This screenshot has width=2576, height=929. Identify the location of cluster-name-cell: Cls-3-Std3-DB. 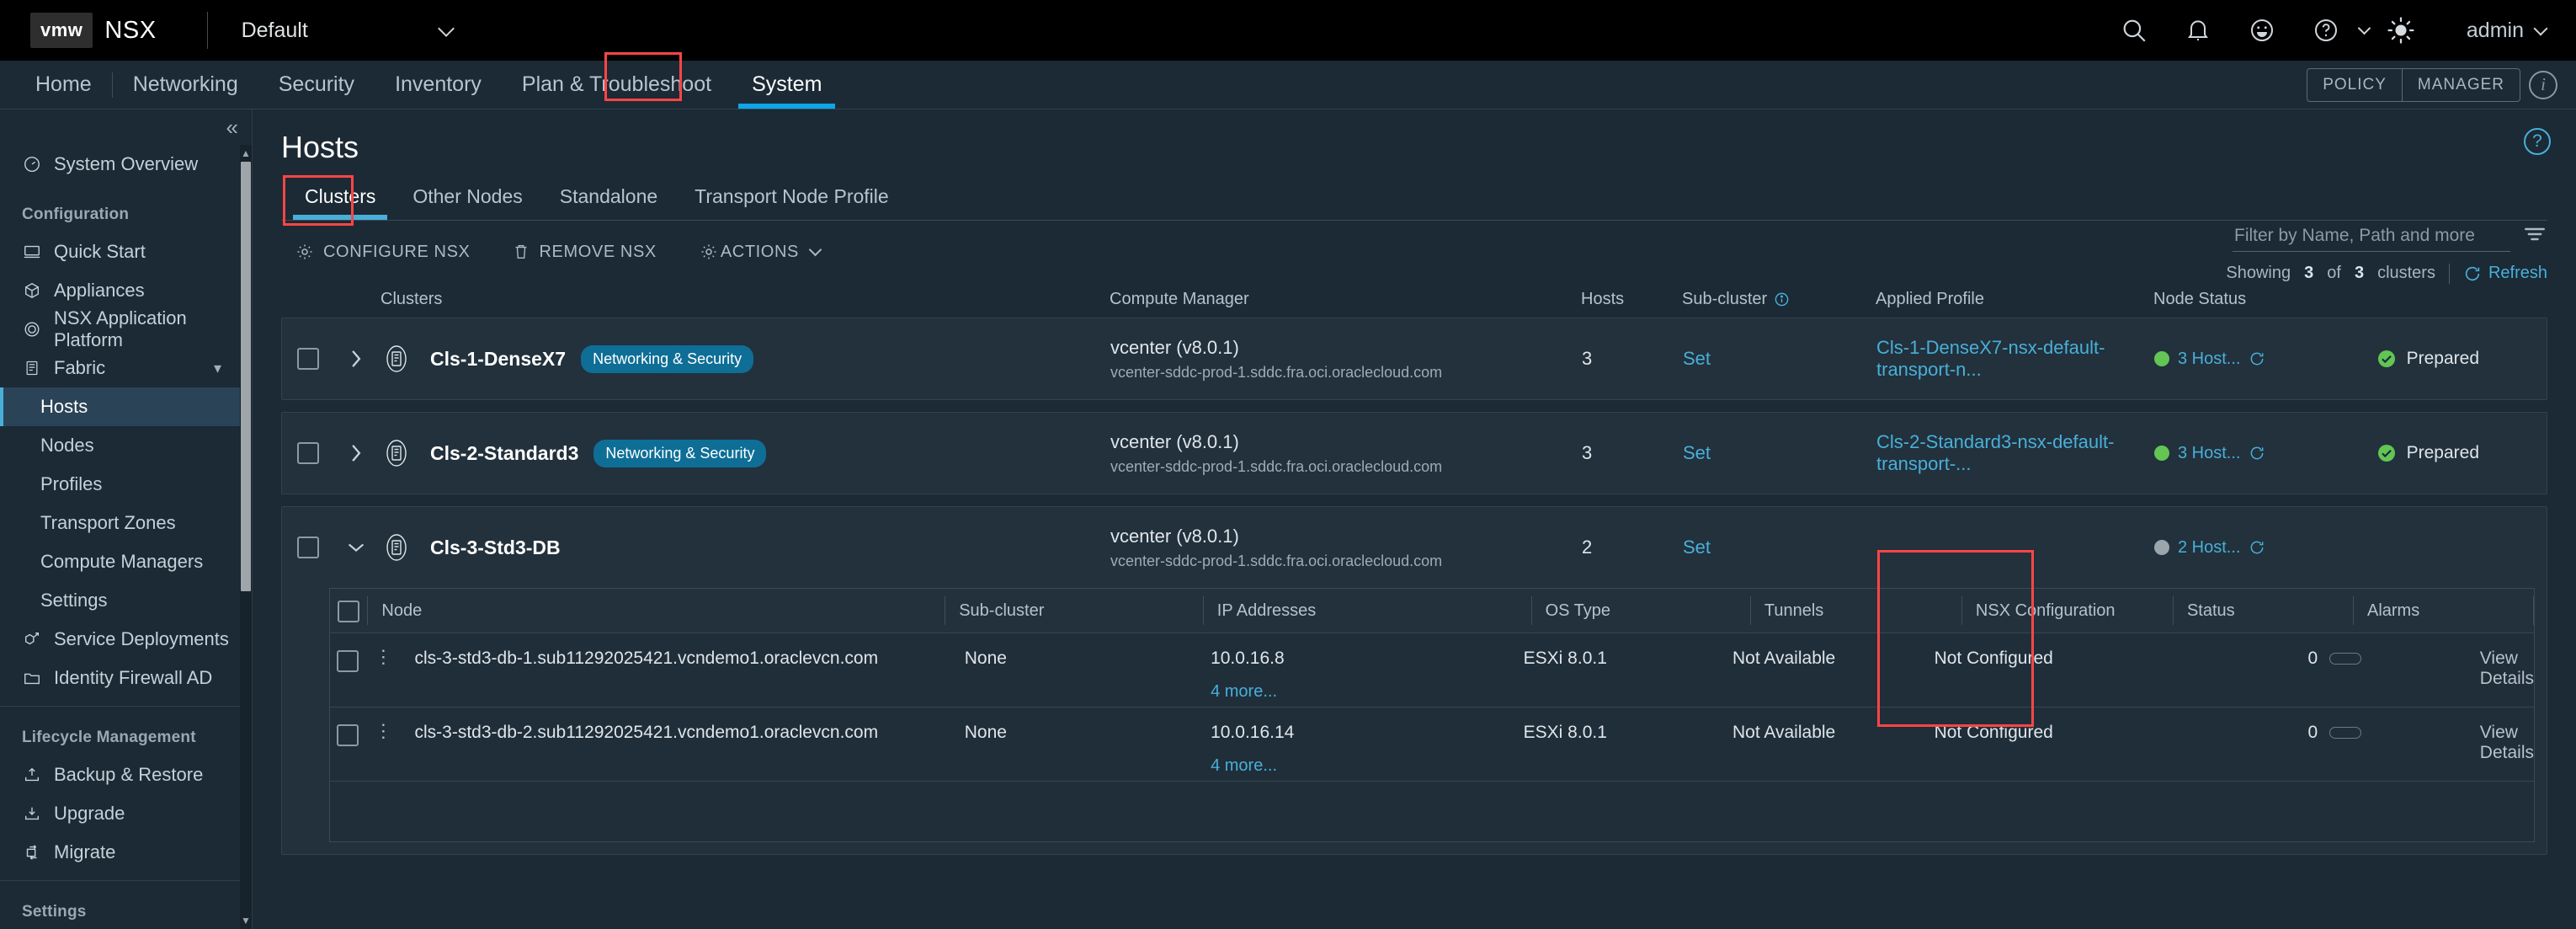
(744, 547).